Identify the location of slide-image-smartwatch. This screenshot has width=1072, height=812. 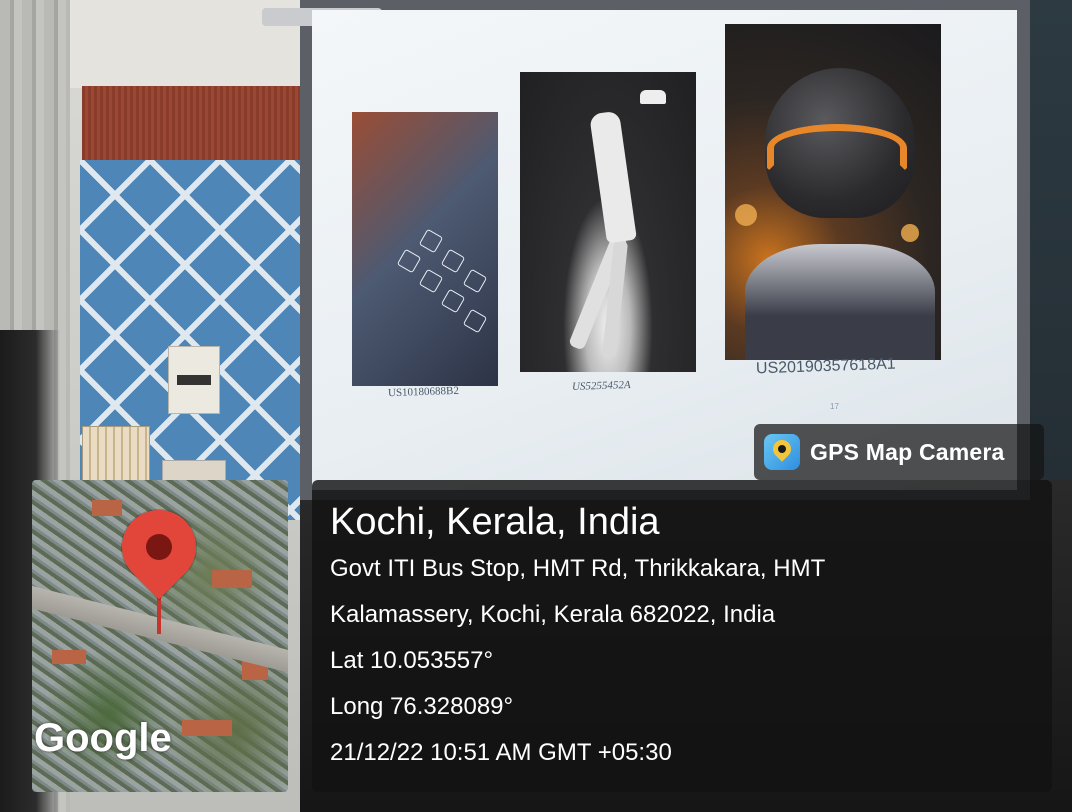
(425, 249).